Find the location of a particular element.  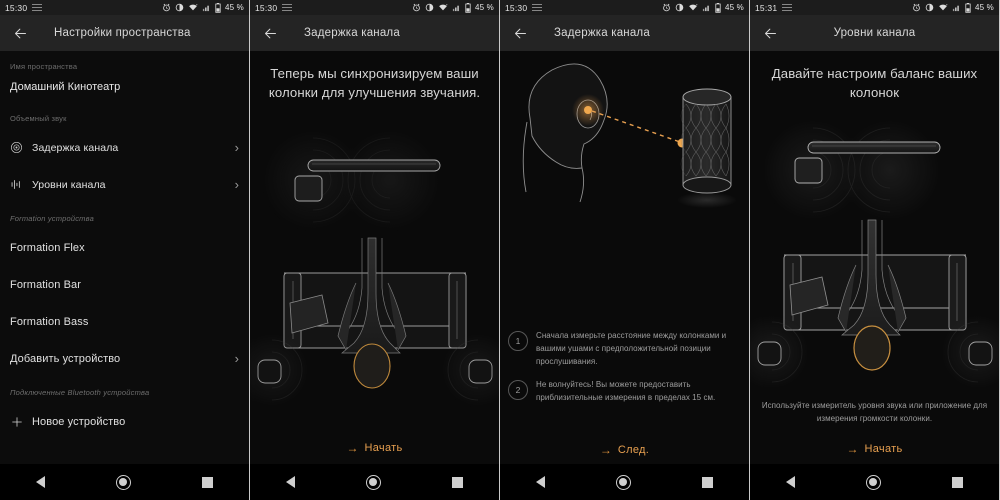

app-bar: Настройки пространства is located at coordinates (124, 33).